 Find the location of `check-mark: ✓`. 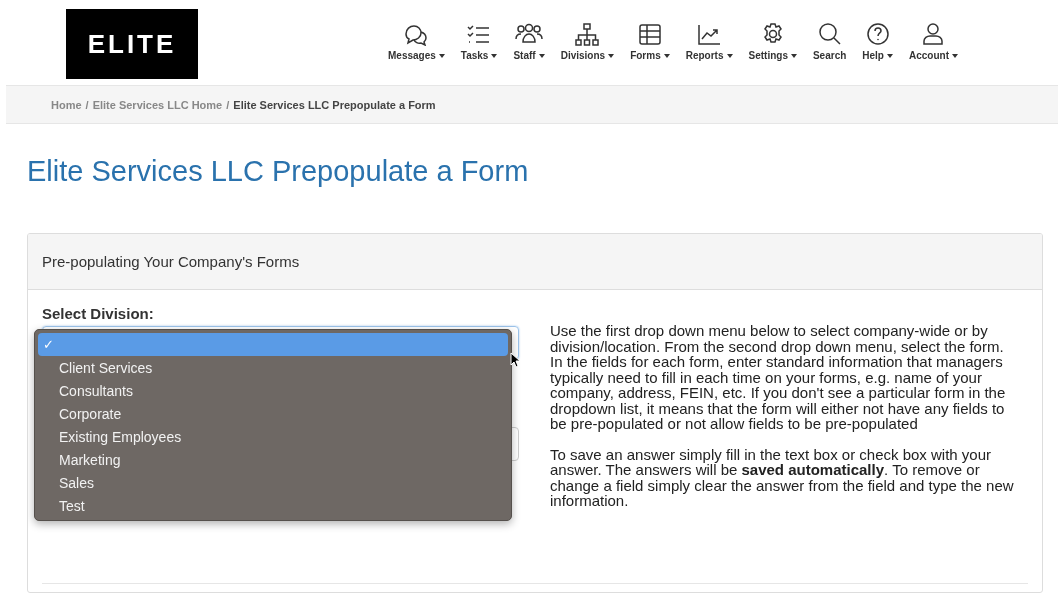

check-mark: ✓ is located at coordinates (48, 344).